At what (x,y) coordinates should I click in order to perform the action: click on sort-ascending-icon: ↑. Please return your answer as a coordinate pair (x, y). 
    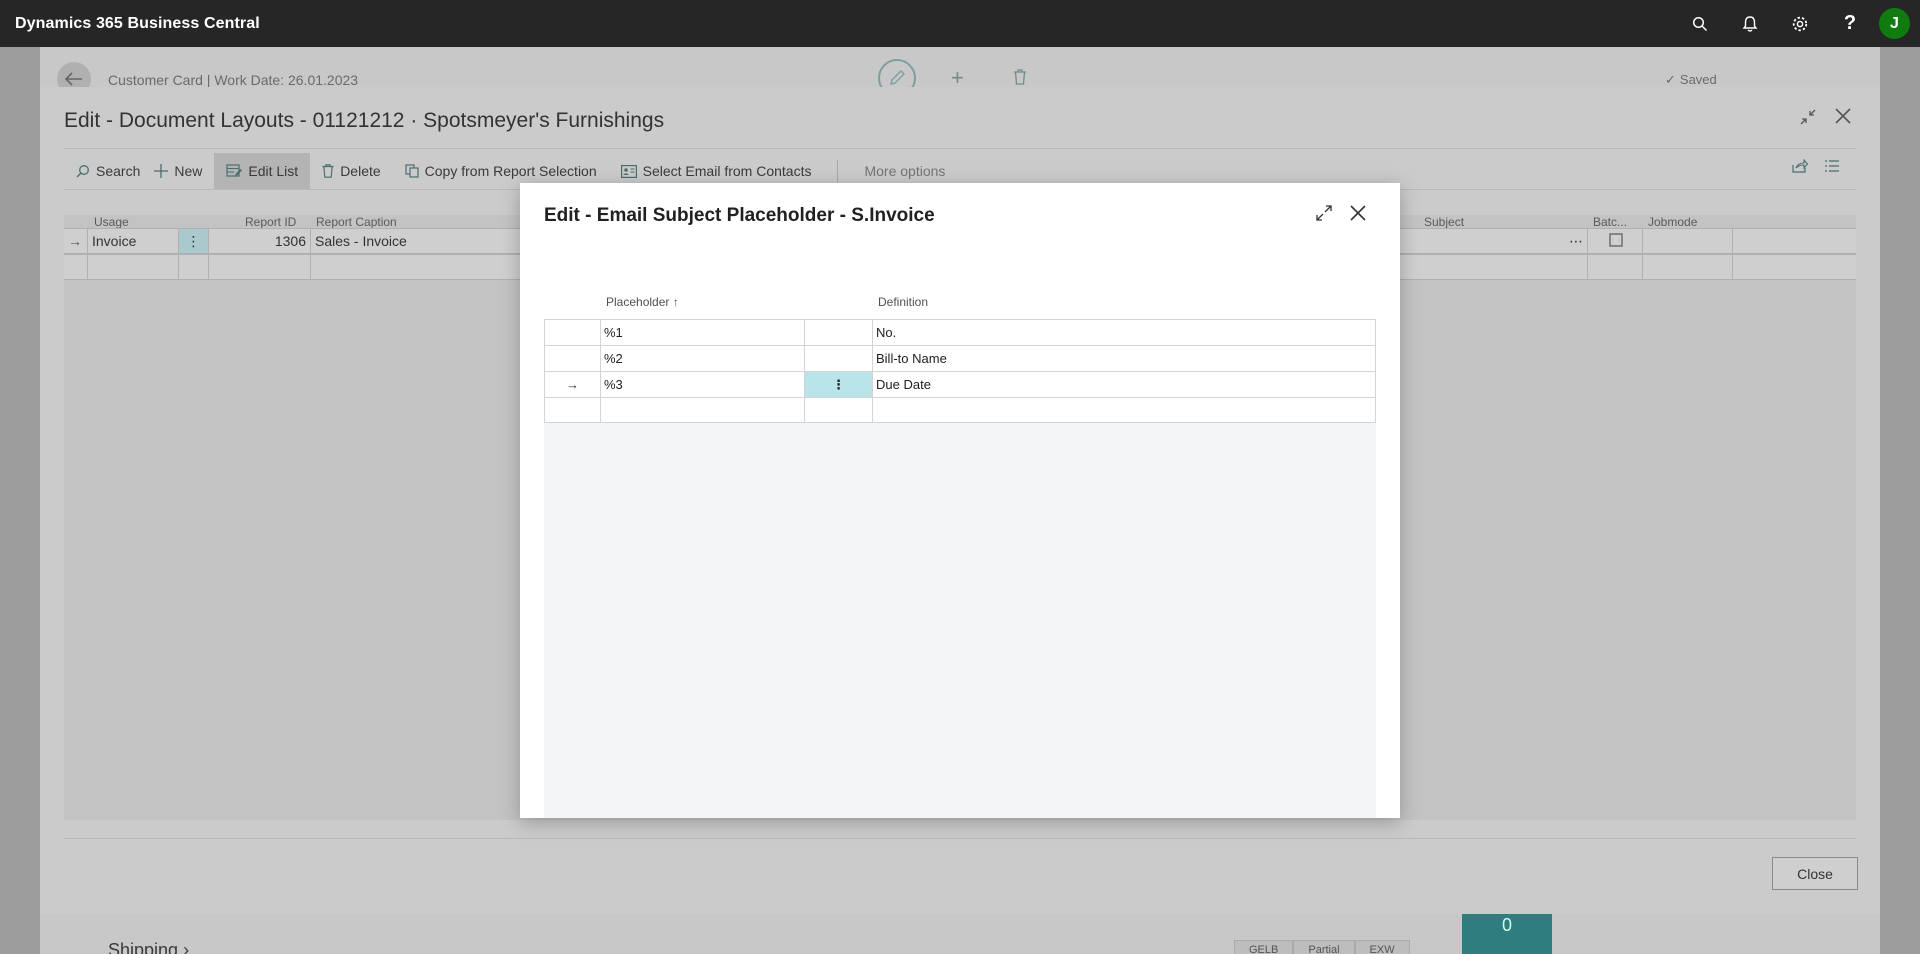
    Looking at the image, I should click on (675, 302).